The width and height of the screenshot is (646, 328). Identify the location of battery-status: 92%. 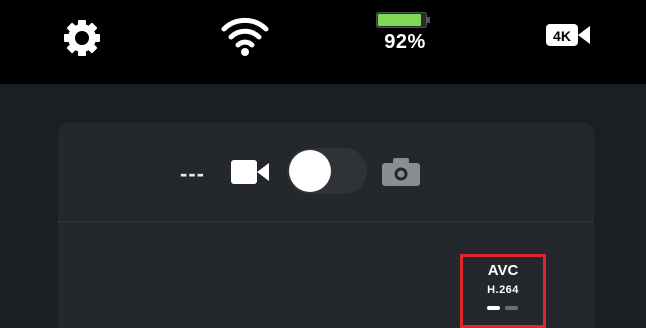
(405, 35).